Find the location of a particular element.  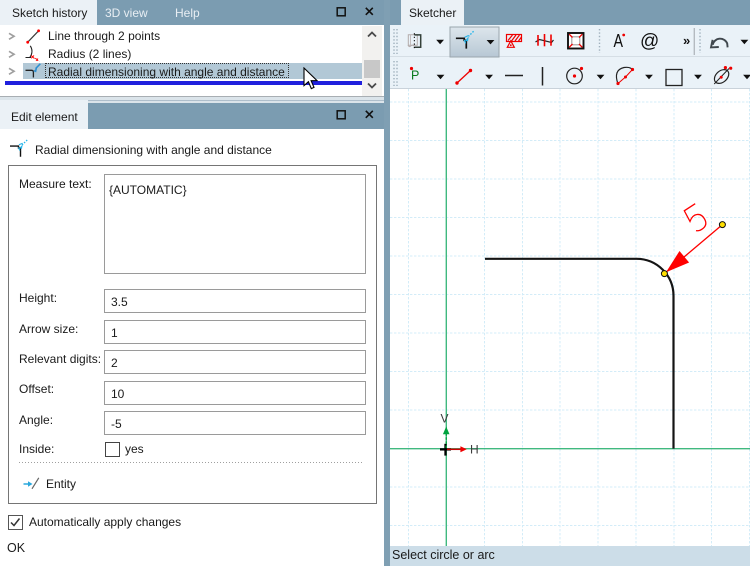

svg-text: V is located at coordinates (445, 419).